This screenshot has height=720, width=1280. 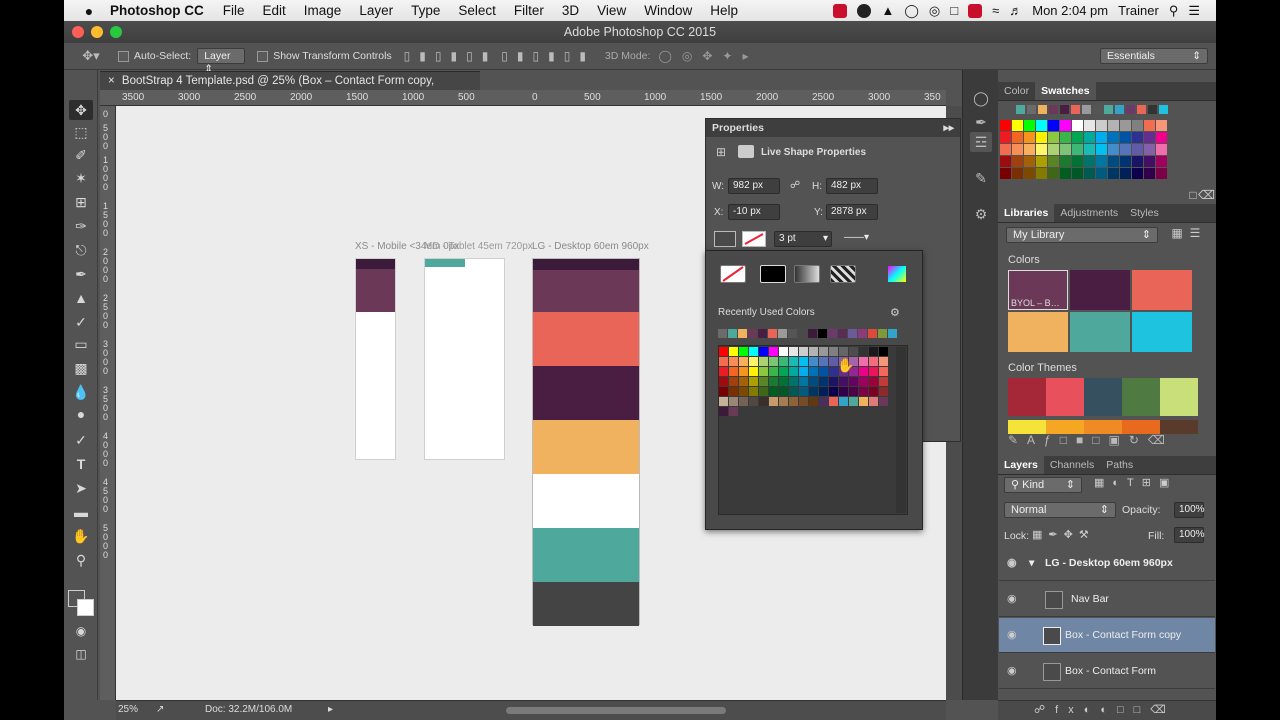 I want to click on layer-row: ◉ Box - Contact Form, so click(x=1107, y=671).